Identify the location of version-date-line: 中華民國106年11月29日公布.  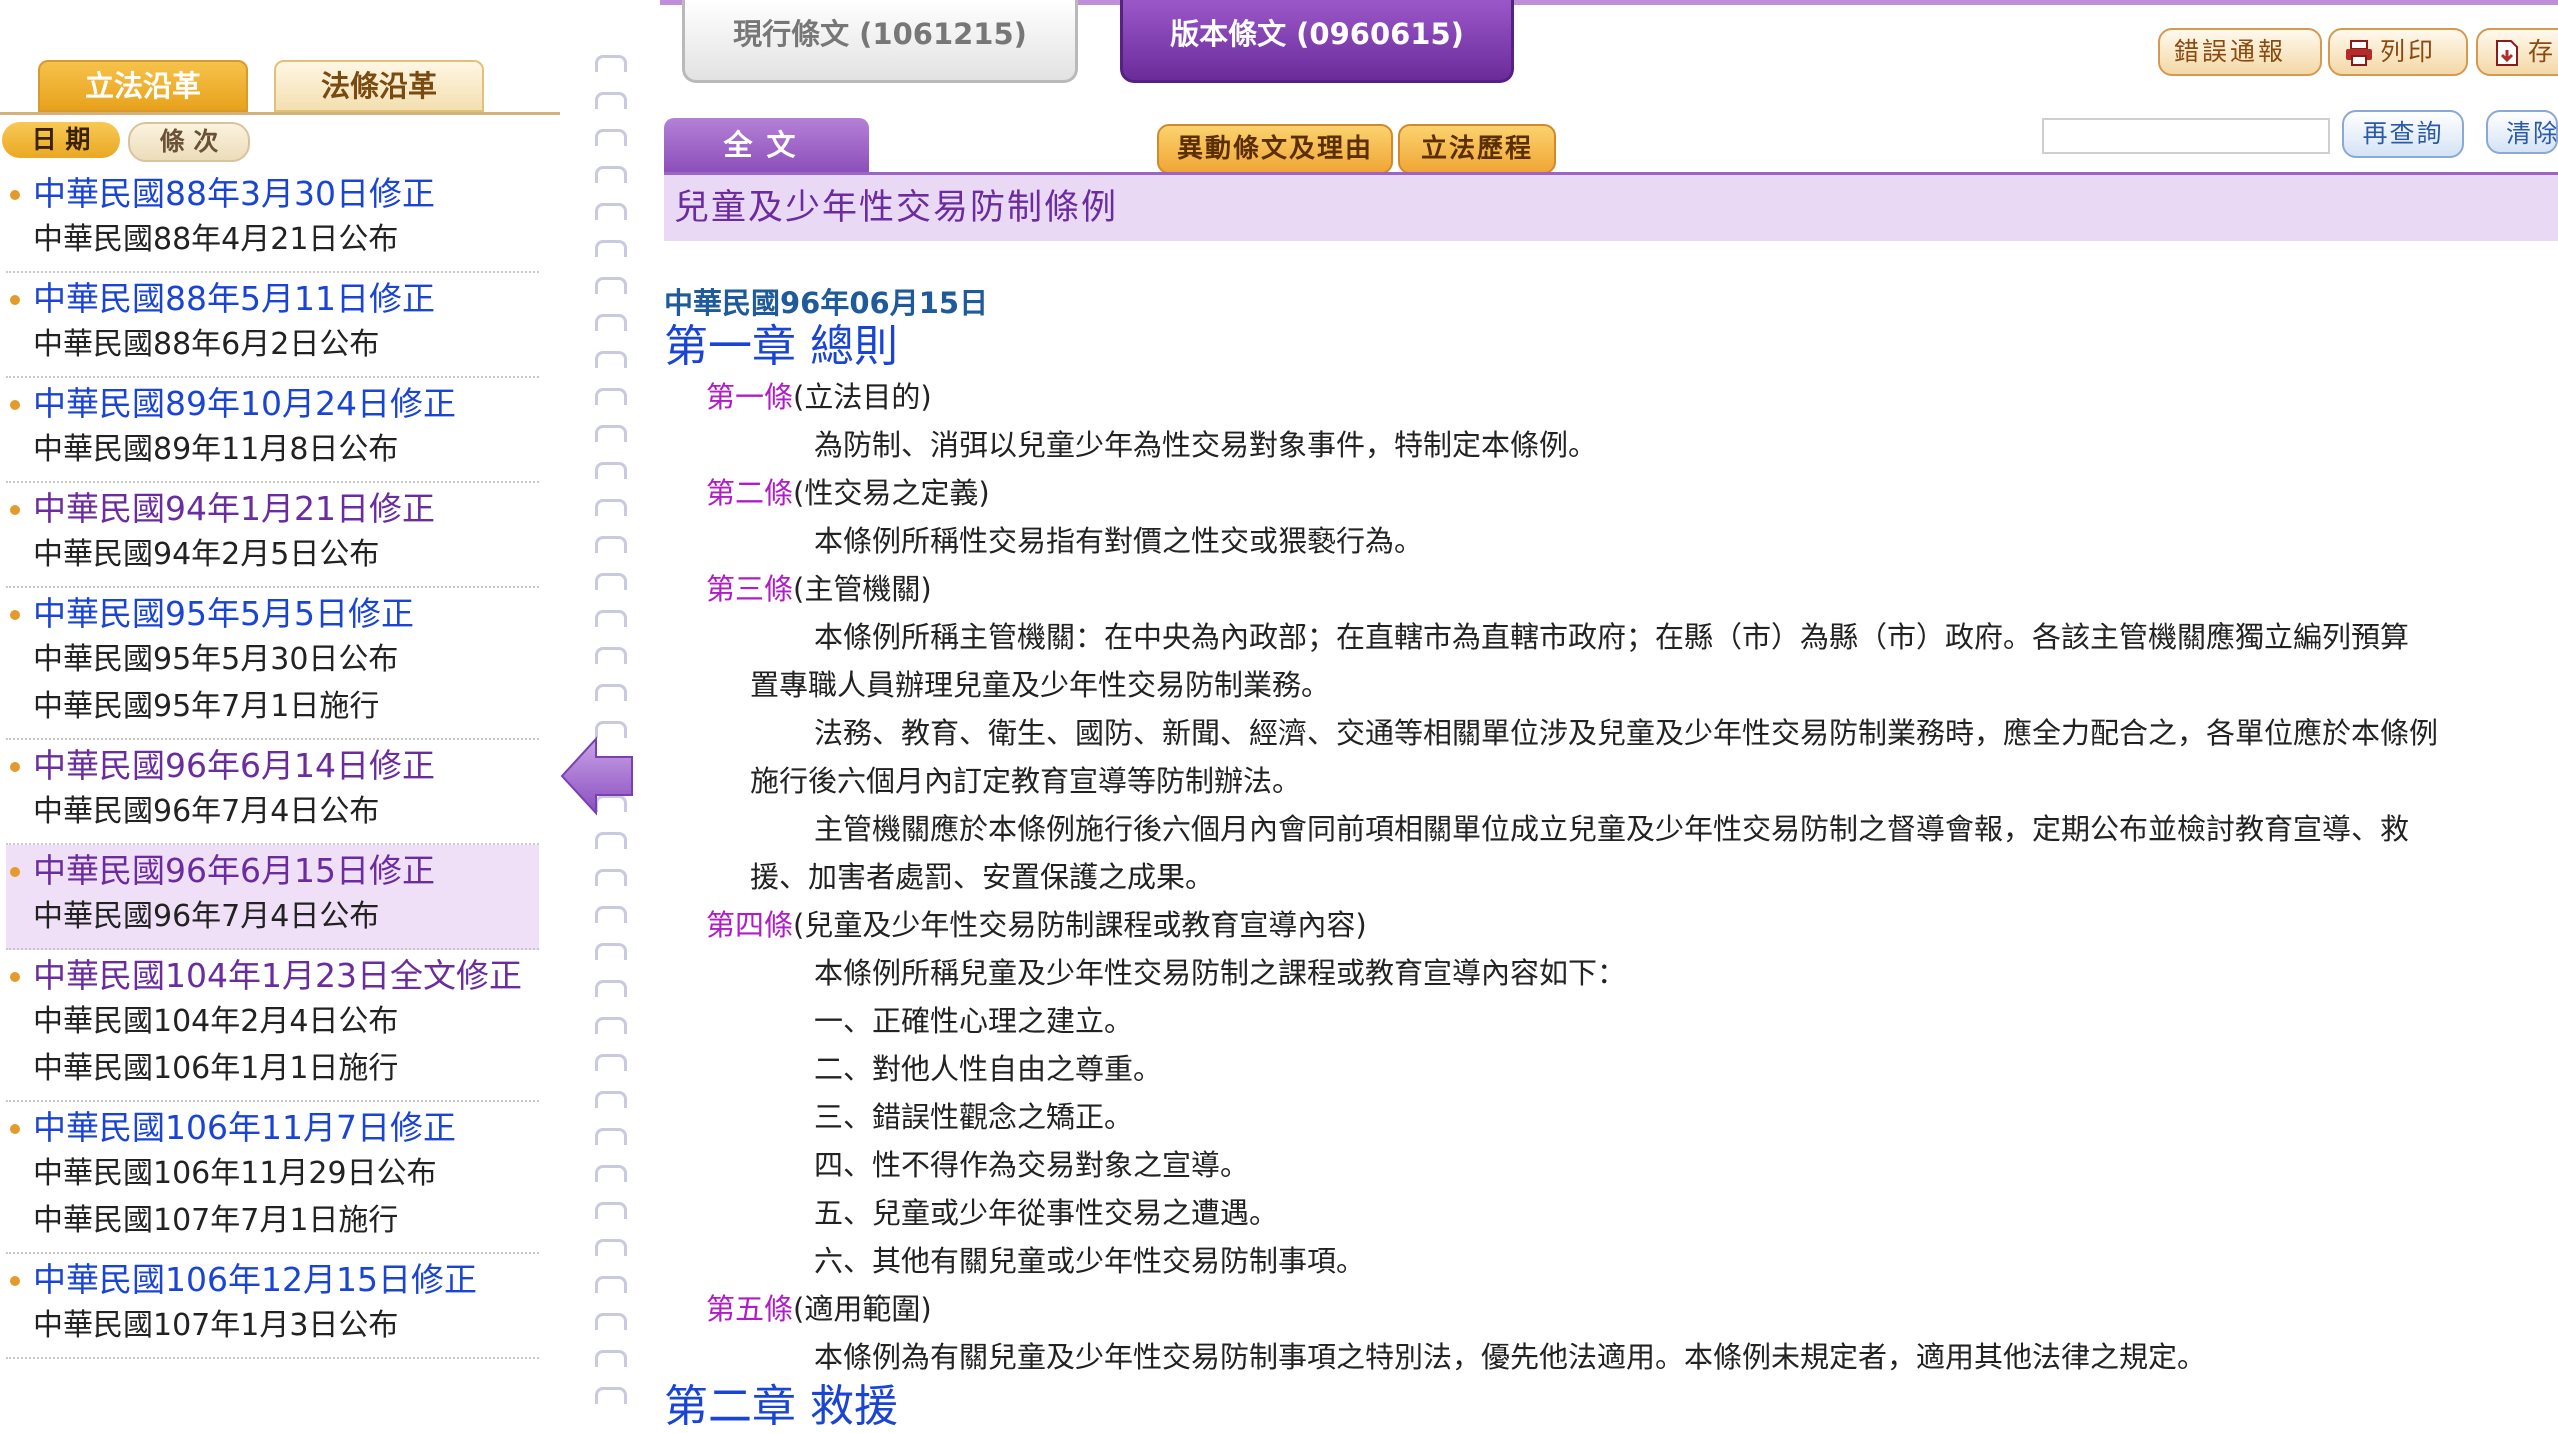
(235, 1173).